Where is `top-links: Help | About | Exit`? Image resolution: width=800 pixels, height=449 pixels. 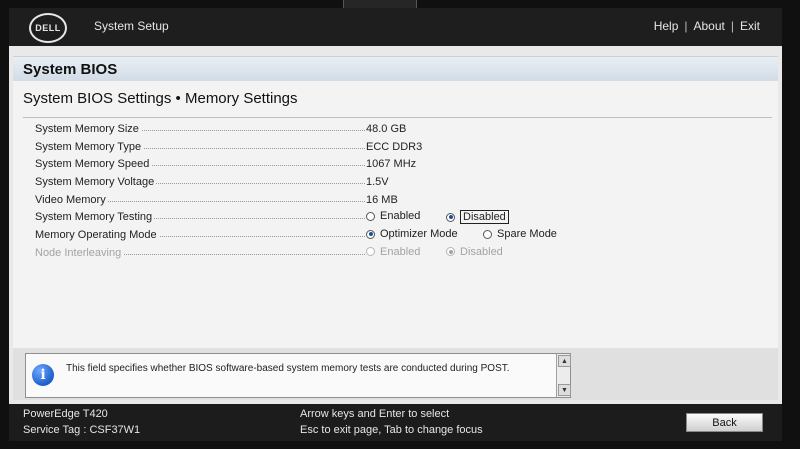 top-links: Help | About | Exit is located at coordinates (707, 26).